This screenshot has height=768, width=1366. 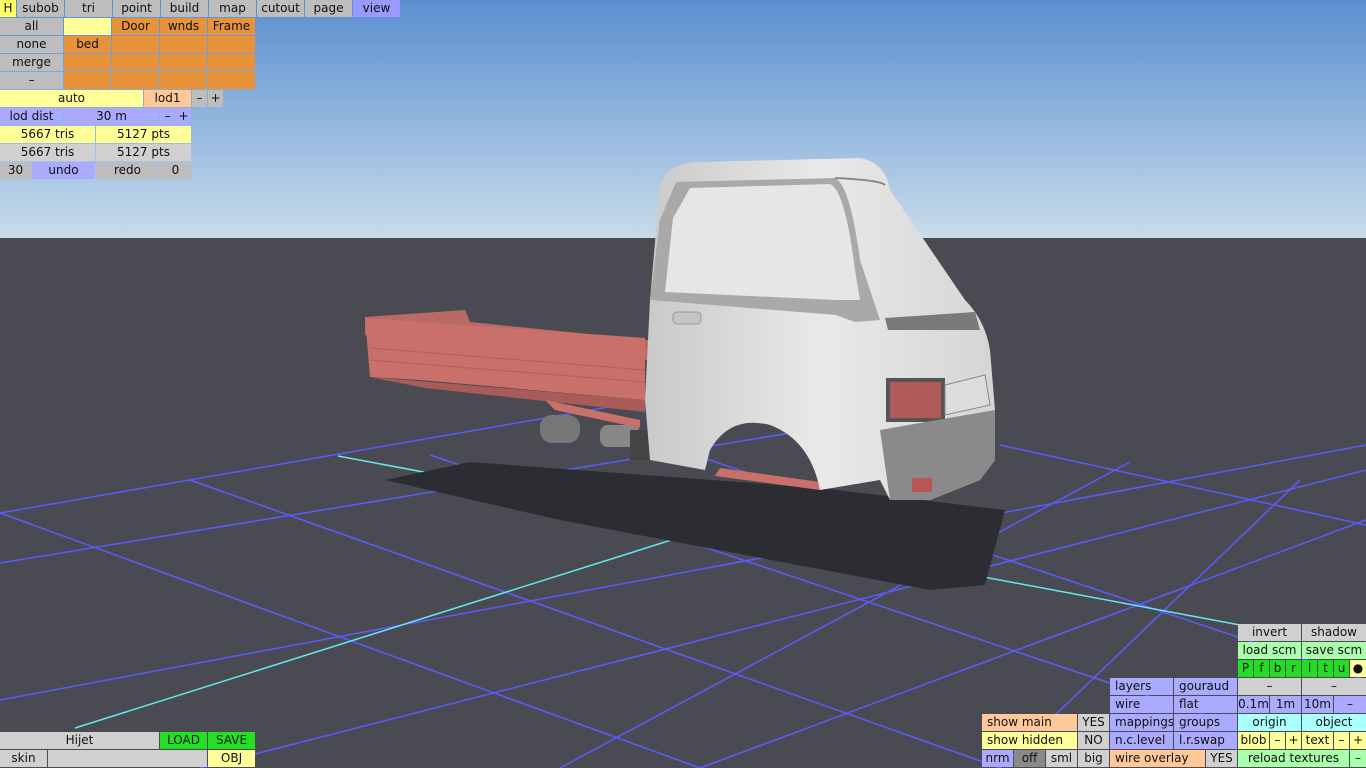 What do you see at coordinates (135, 26) in the screenshot?
I see `subobj-door: Door` at bounding box center [135, 26].